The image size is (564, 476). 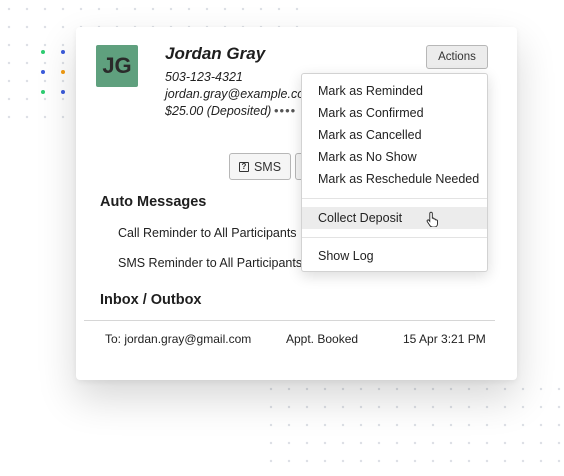 What do you see at coordinates (394, 113) in the screenshot?
I see `menu-item-mark-confirmed: Mark as Confirmed` at bounding box center [394, 113].